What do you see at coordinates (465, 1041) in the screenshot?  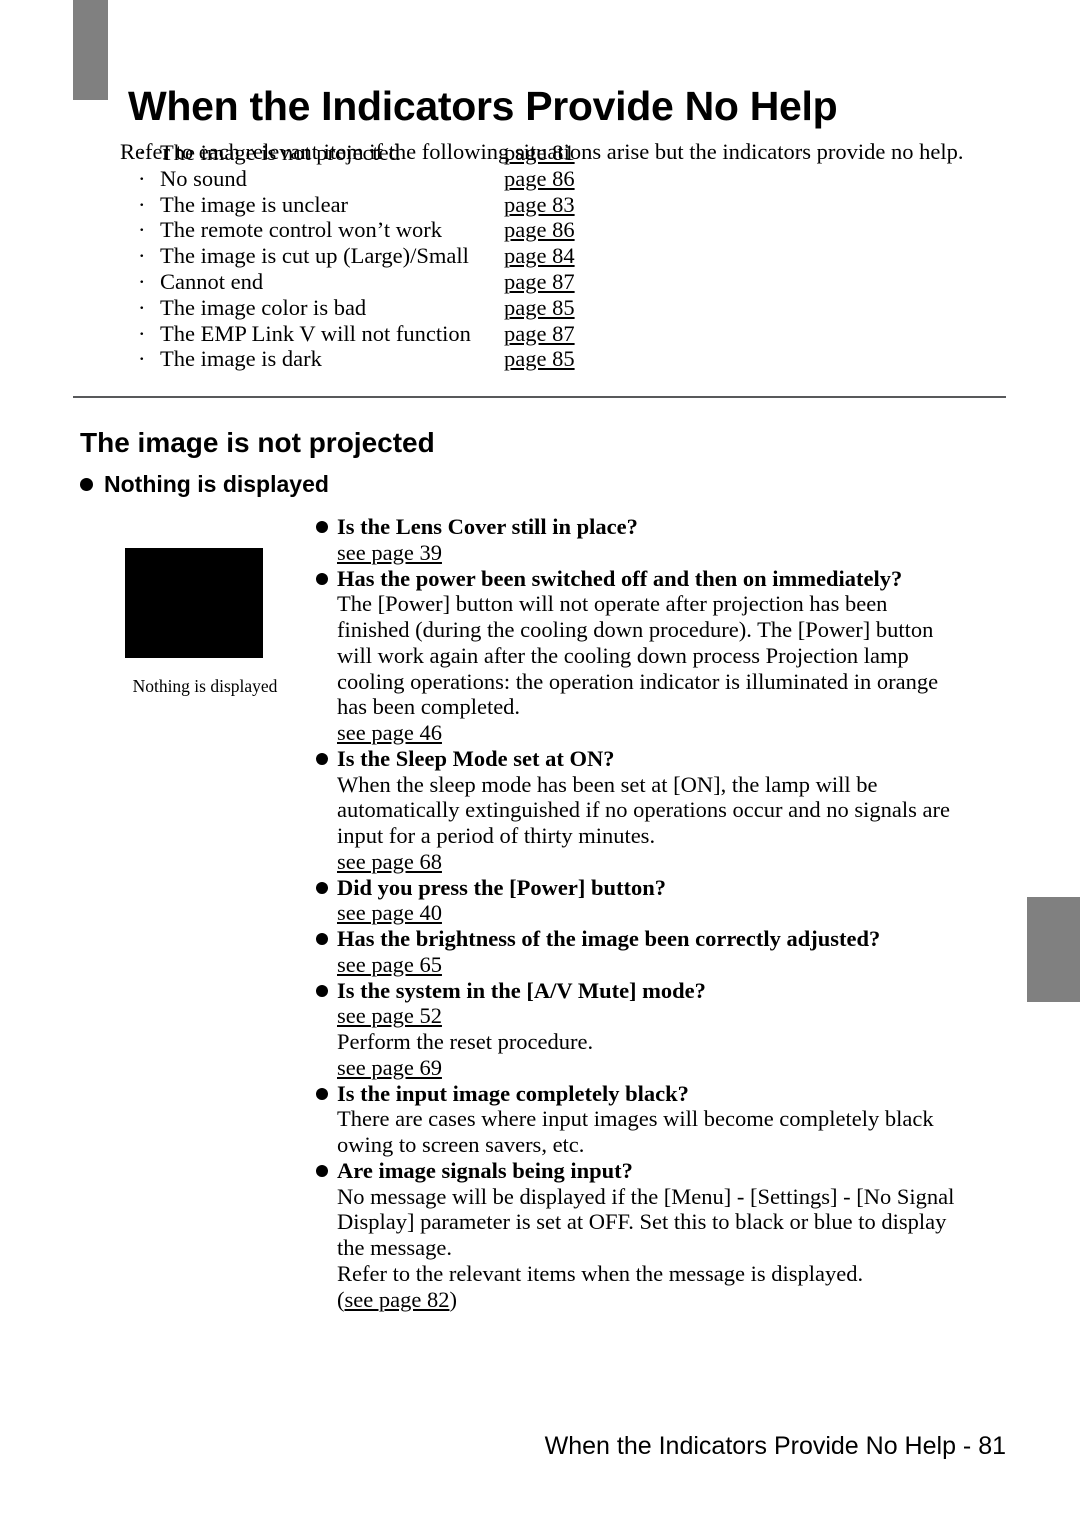 I see `qa-body-text: Perform the reset procedure.` at bounding box center [465, 1041].